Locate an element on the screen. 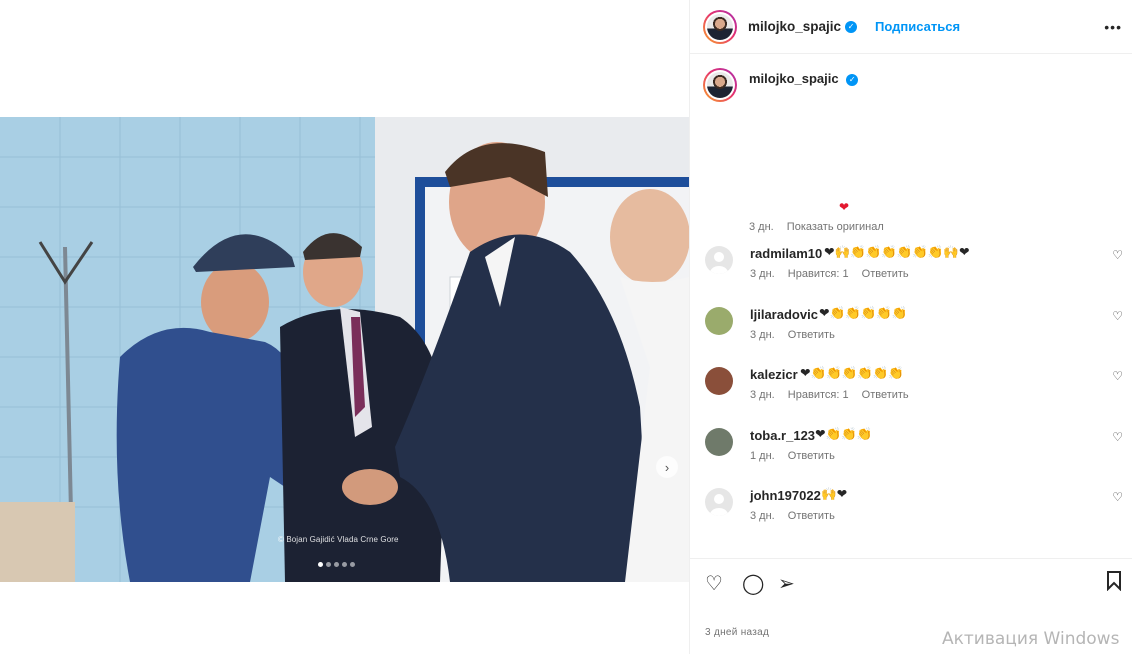 The width and height of the screenshot is (1132, 654). comment-username: kalezicr is located at coordinates (774, 374).